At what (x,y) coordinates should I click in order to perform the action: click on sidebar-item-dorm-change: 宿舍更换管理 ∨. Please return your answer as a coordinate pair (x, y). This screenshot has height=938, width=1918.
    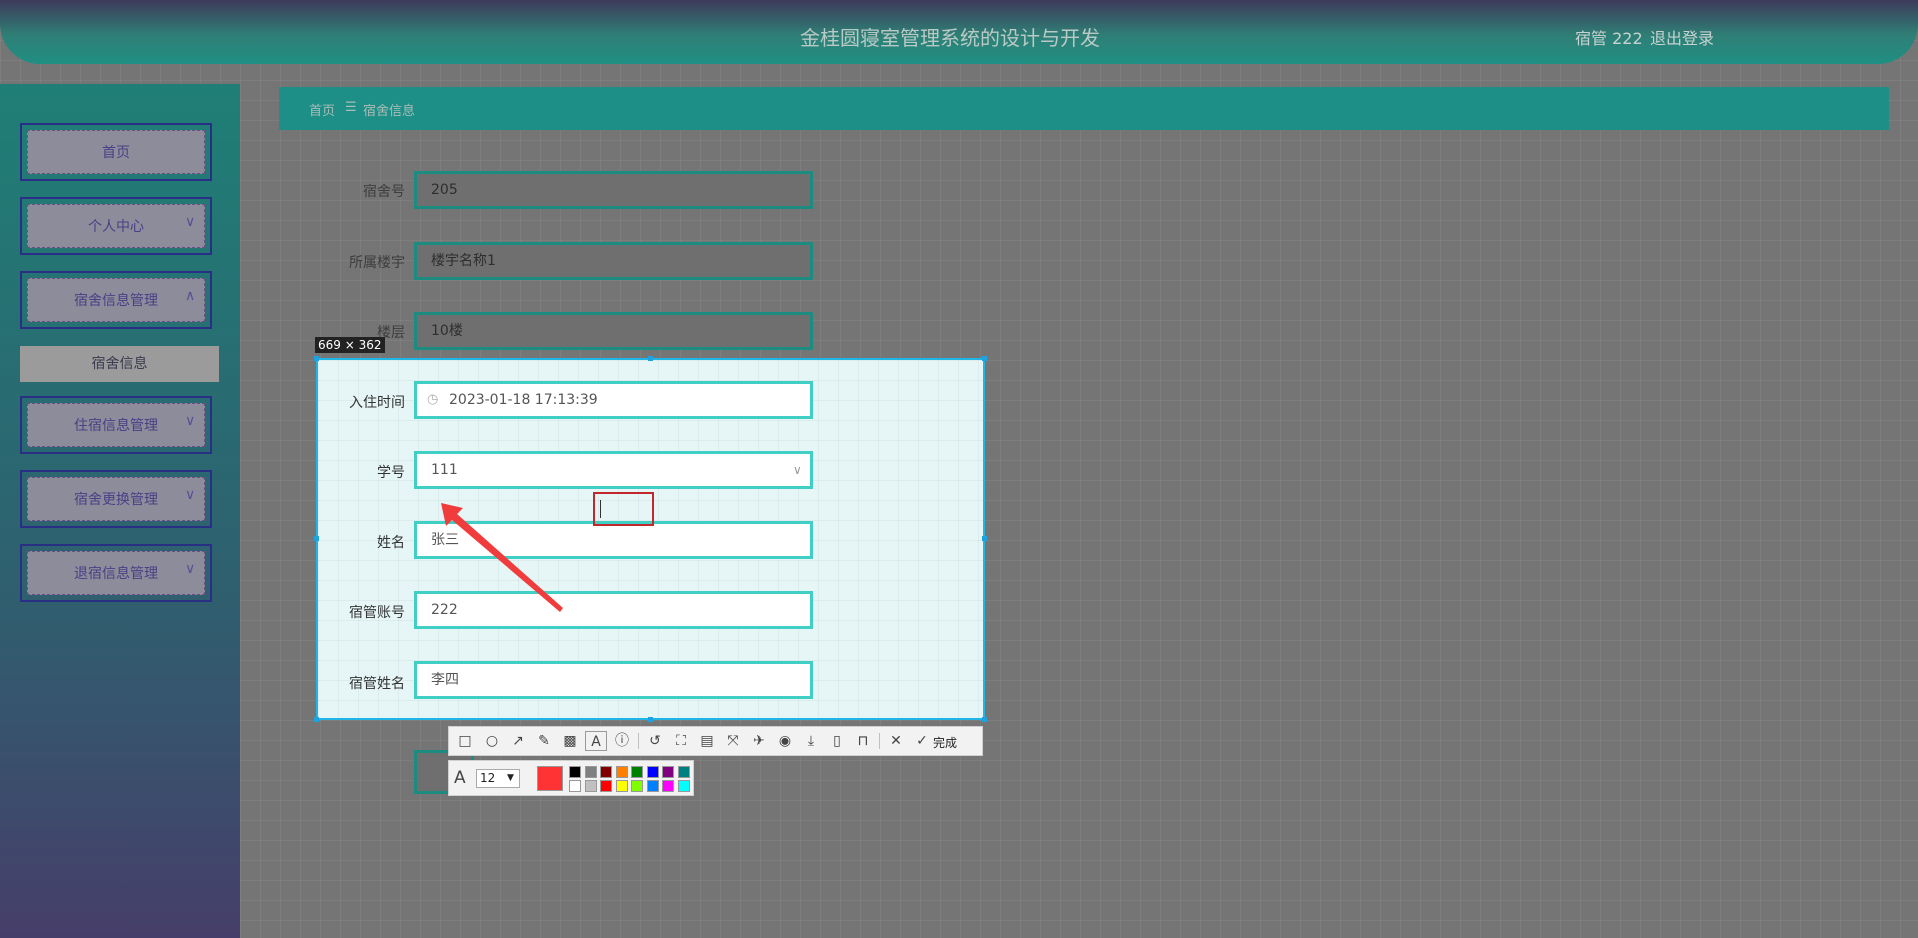
    Looking at the image, I should click on (116, 499).